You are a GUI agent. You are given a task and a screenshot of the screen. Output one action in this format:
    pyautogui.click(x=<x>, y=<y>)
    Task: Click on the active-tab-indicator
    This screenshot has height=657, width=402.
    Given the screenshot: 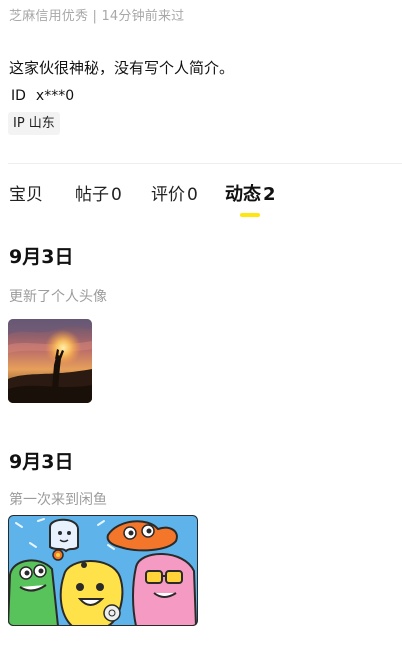 What is the action you would take?
    pyautogui.click(x=250, y=215)
    